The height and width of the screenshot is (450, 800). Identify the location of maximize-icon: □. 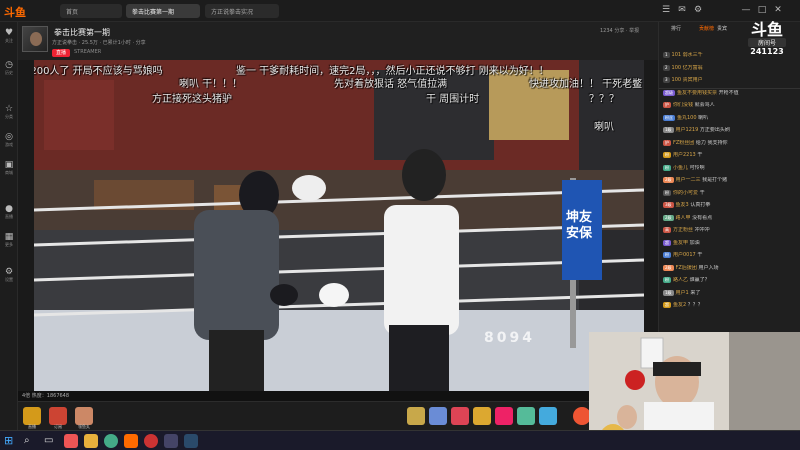
(762, 10).